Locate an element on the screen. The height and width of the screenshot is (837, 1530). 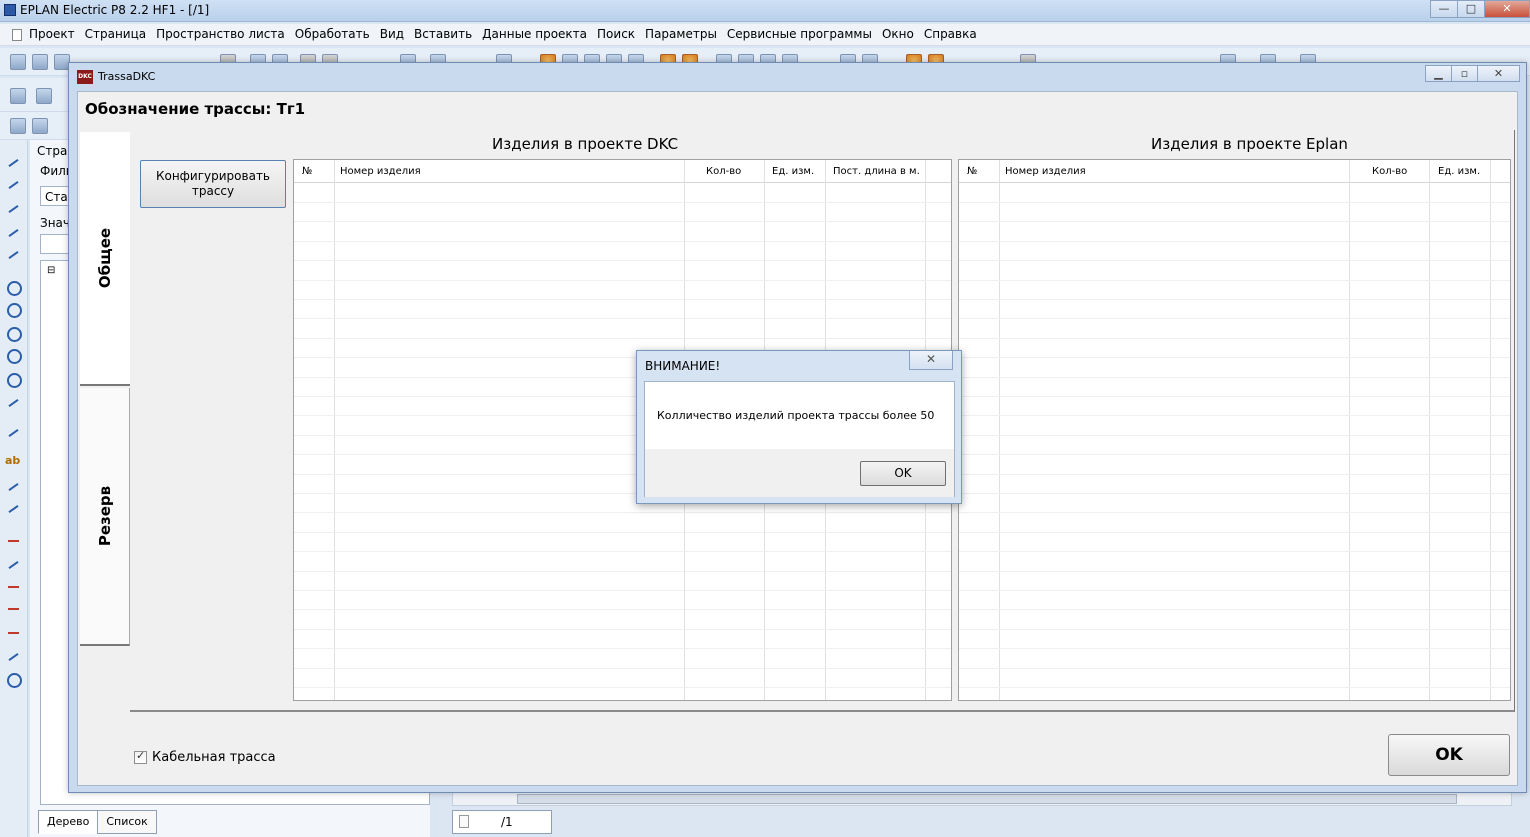
menu-help: Справка is located at coordinates (950, 34).